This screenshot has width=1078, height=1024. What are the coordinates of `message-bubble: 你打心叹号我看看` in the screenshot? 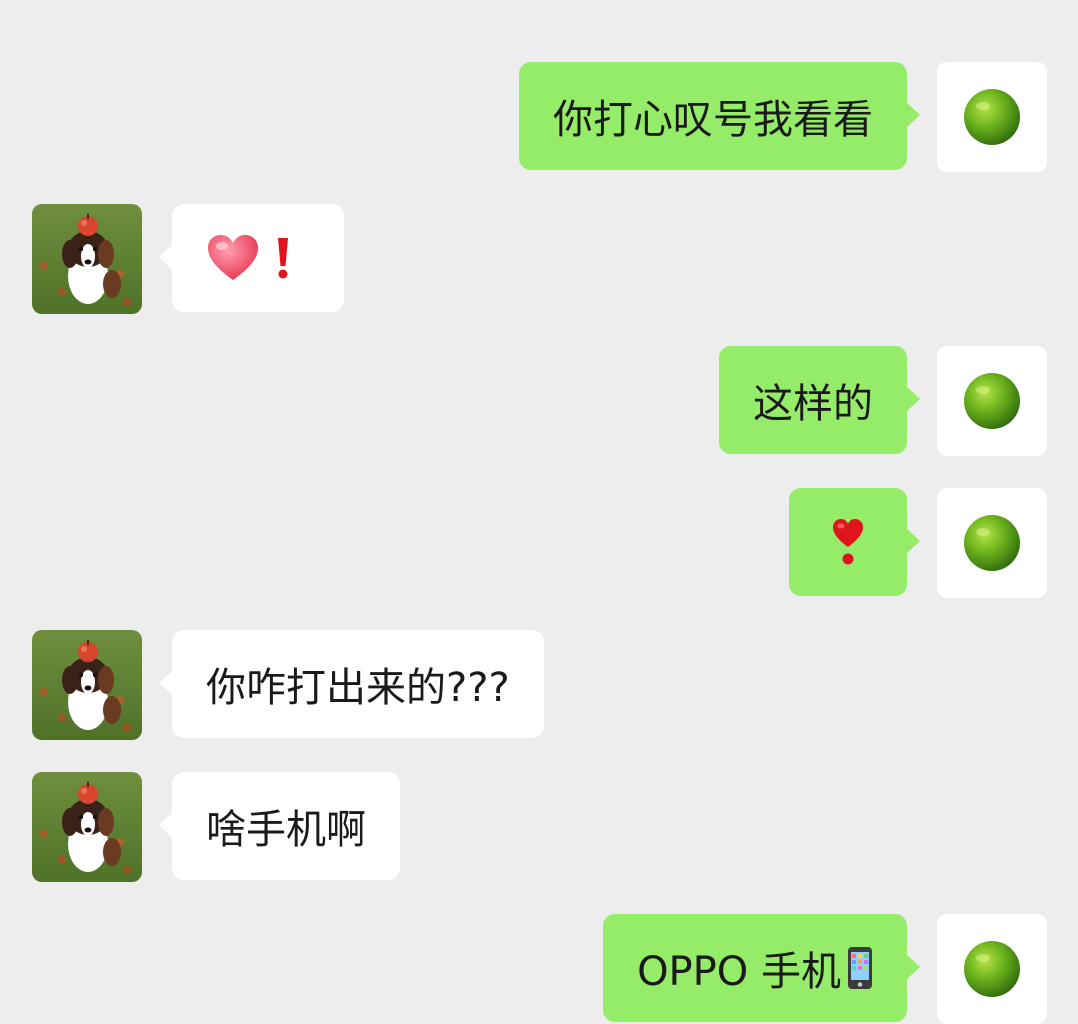 It's located at (719, 116).